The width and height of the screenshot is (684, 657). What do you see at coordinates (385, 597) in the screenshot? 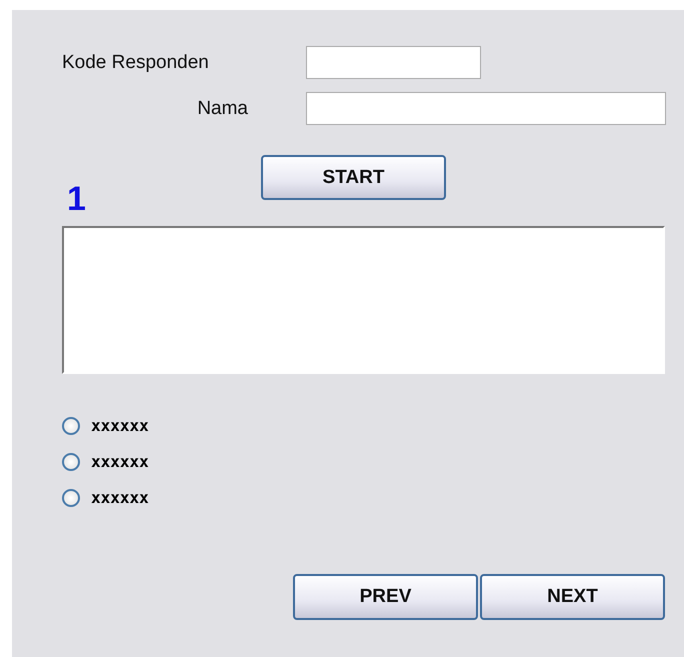
I see `prev-button: PREV` at bounding box center [385, 597].